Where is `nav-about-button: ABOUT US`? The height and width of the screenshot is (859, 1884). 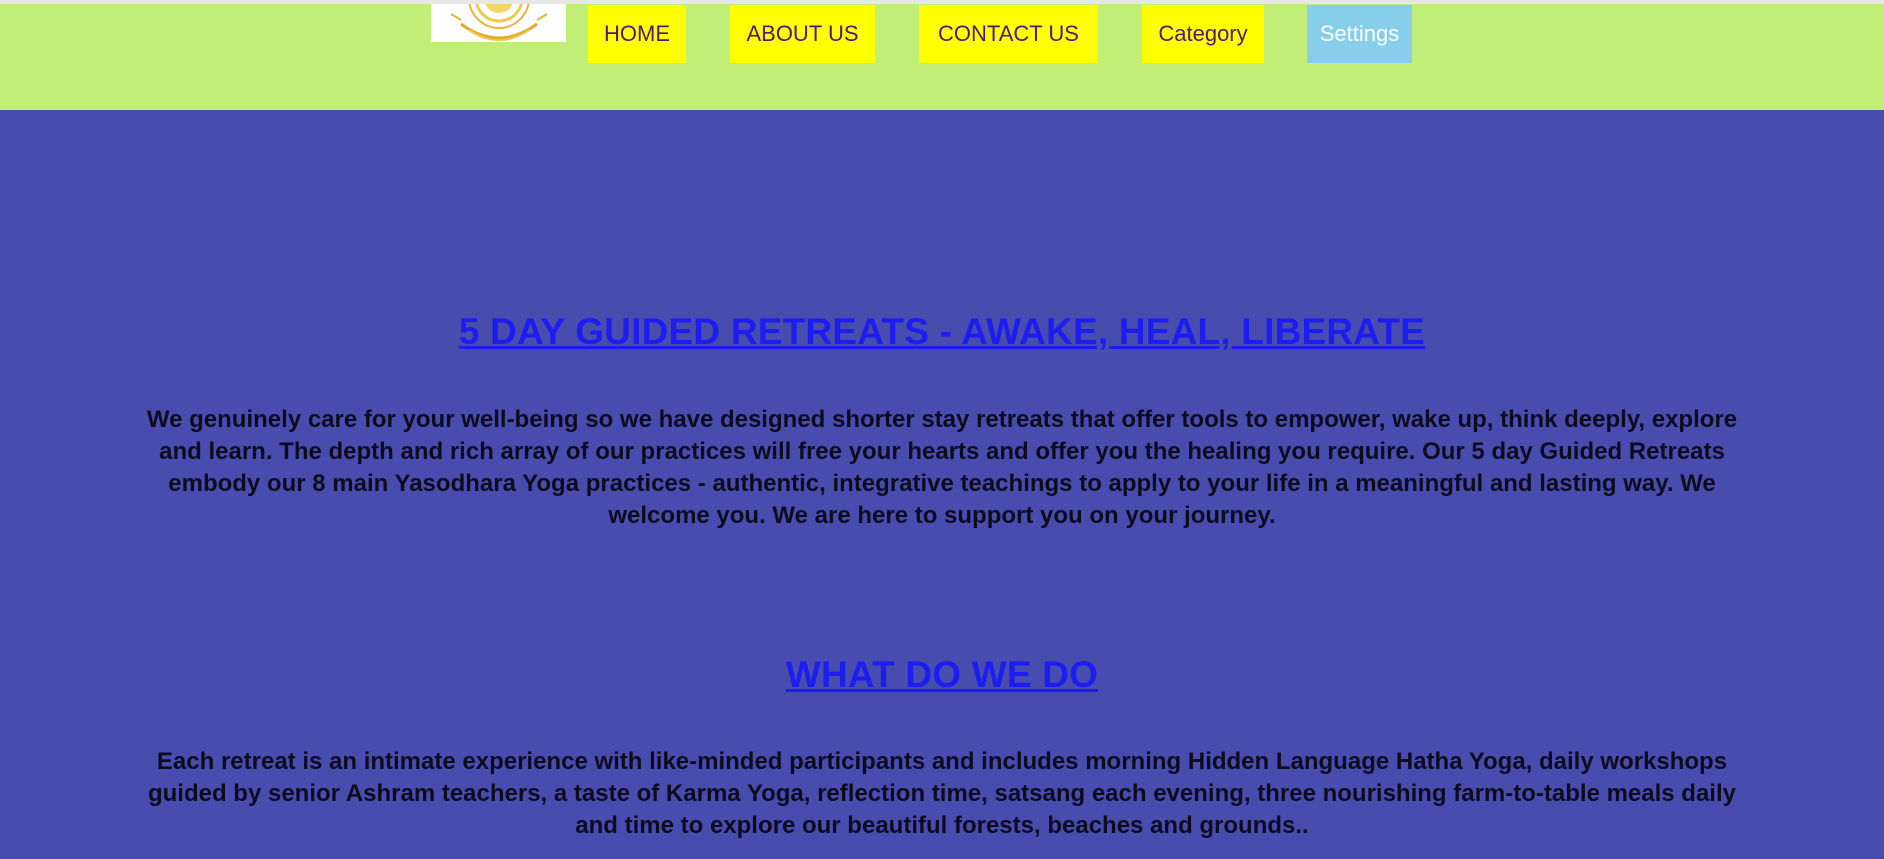
nav-about-button: ABOUT US is located at coordinates (802, 34).